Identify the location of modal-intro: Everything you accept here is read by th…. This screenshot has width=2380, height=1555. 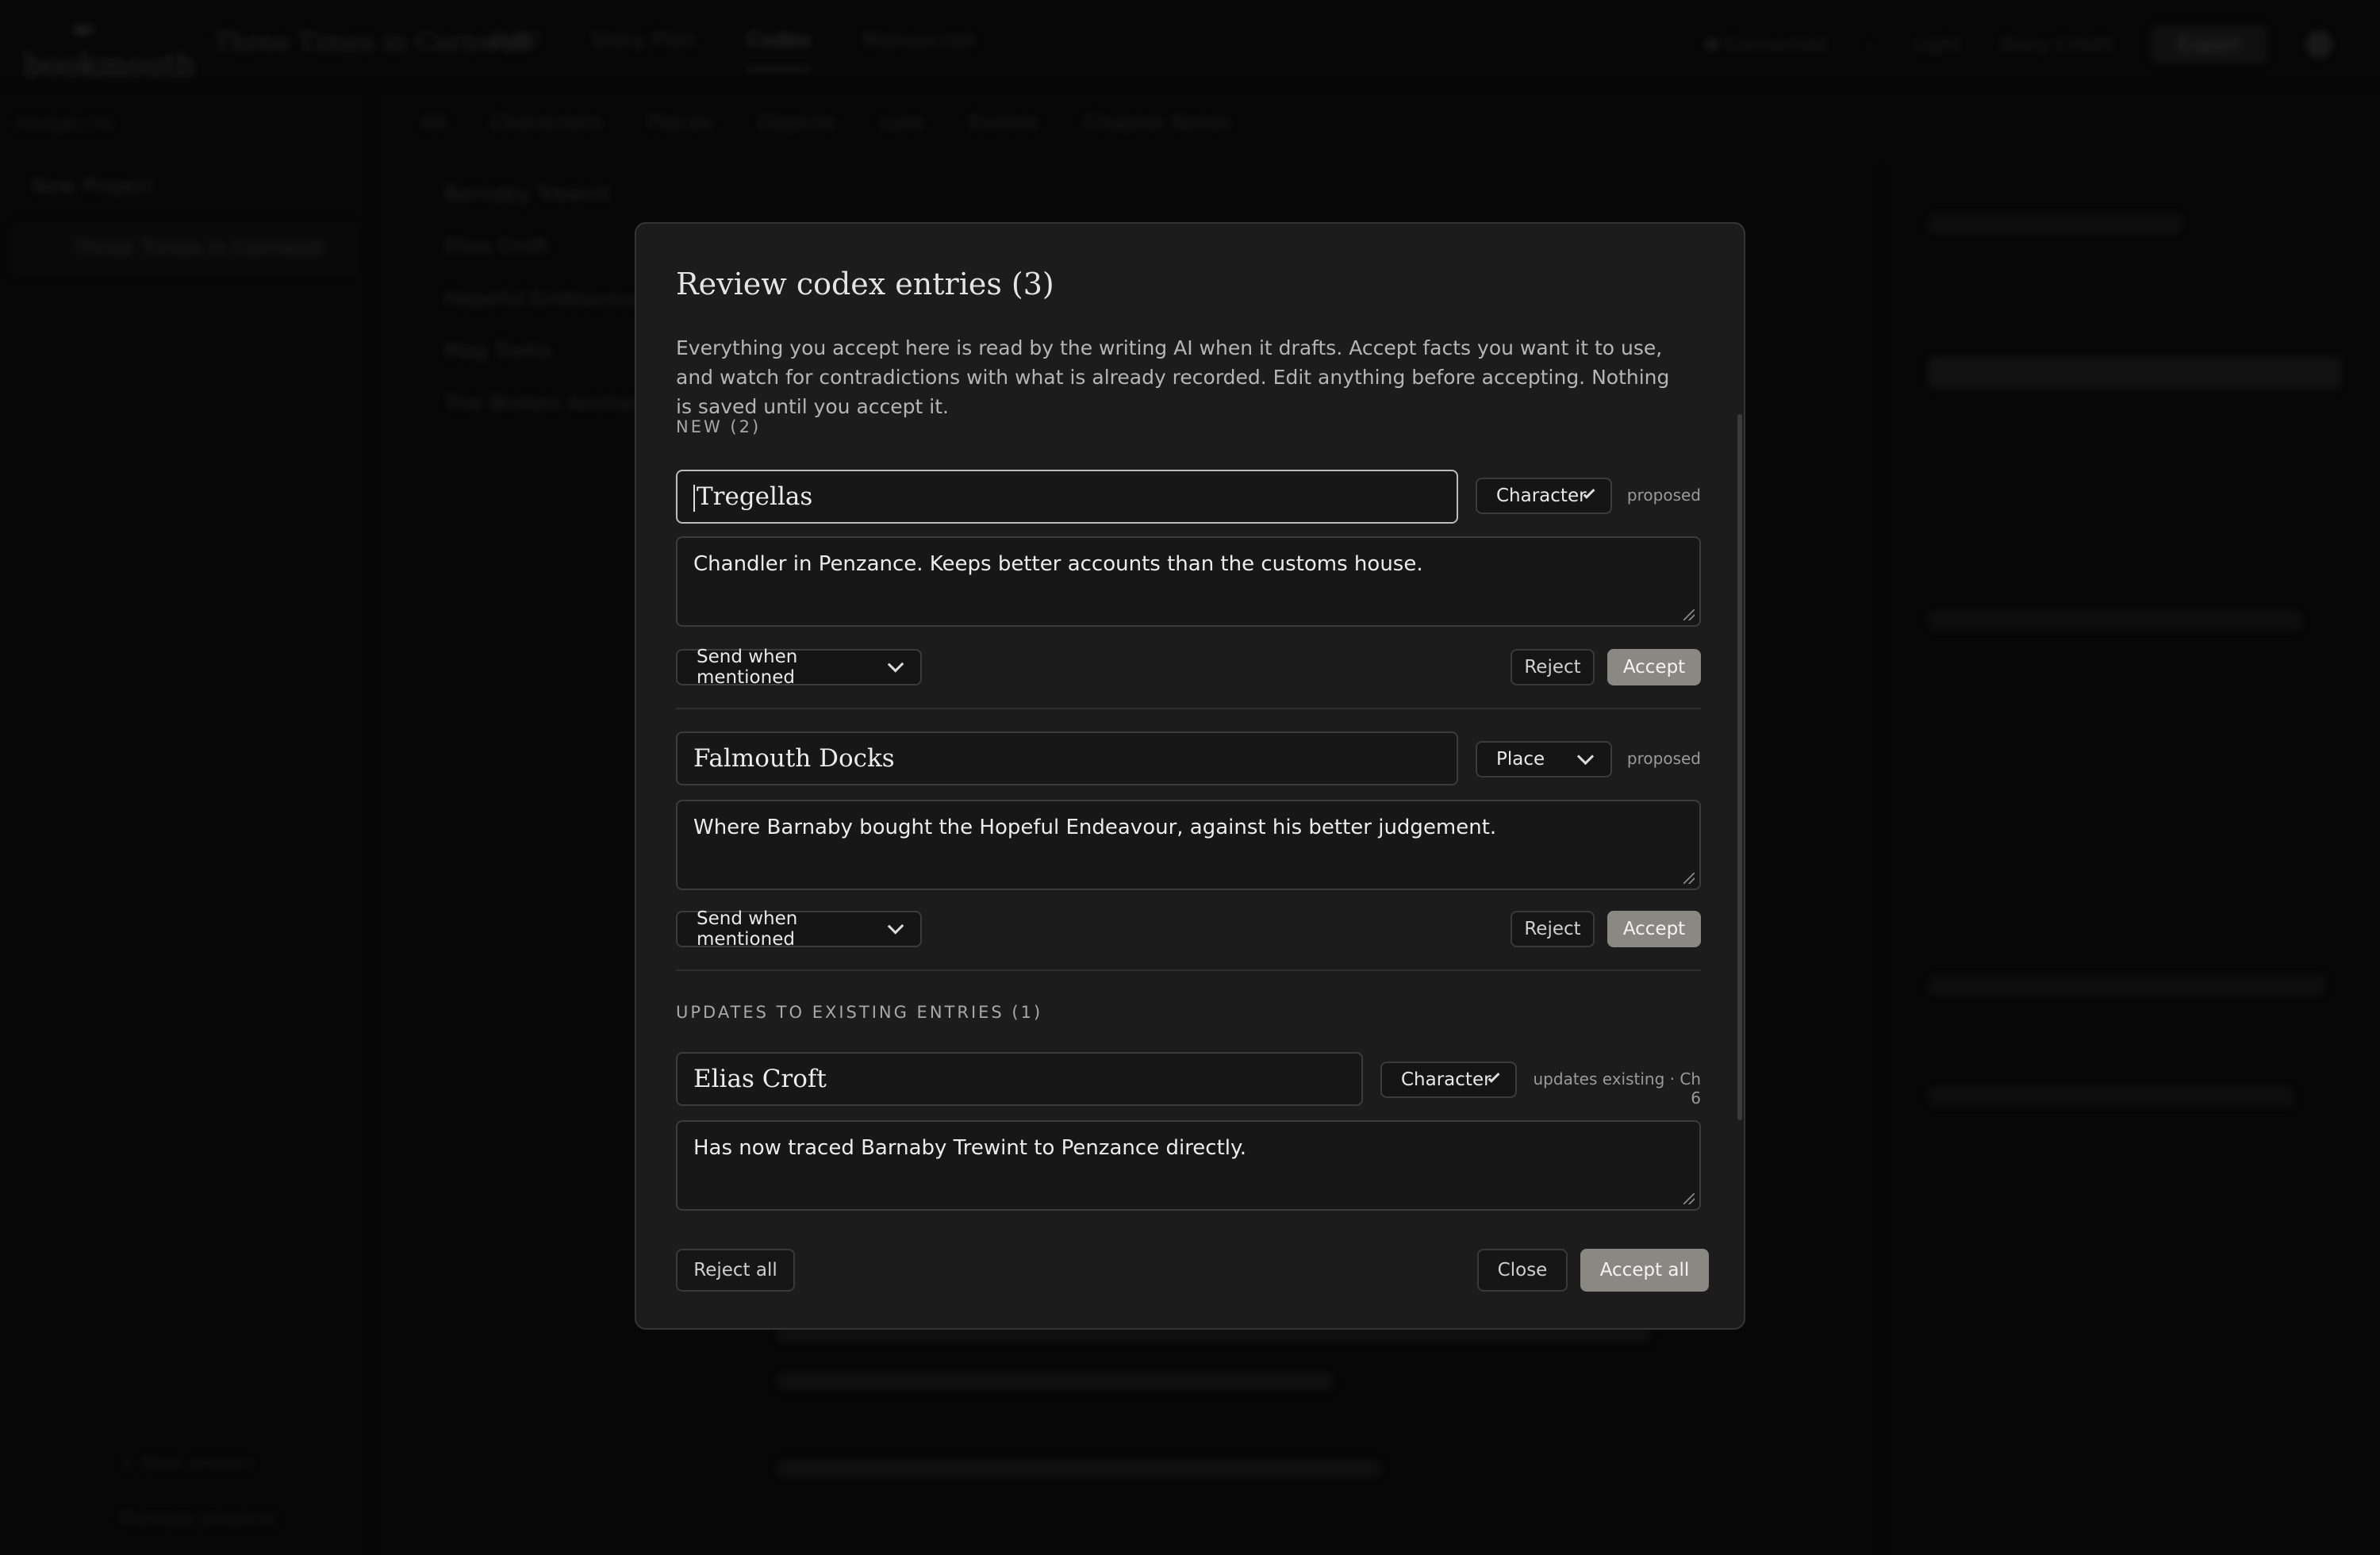
(1173, 377).